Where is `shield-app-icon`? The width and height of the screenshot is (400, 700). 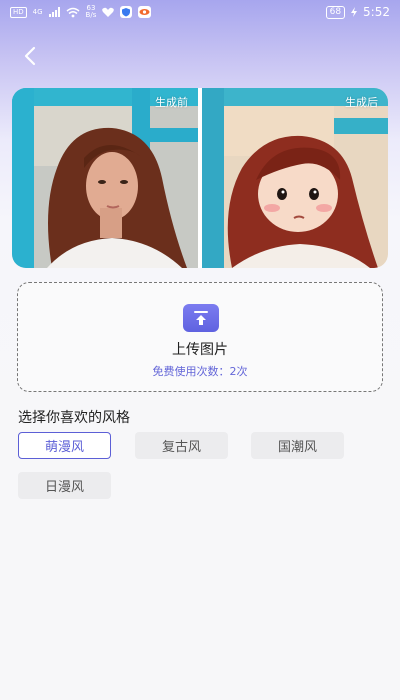
shield-app-icon is located at coordinates (126, 12).